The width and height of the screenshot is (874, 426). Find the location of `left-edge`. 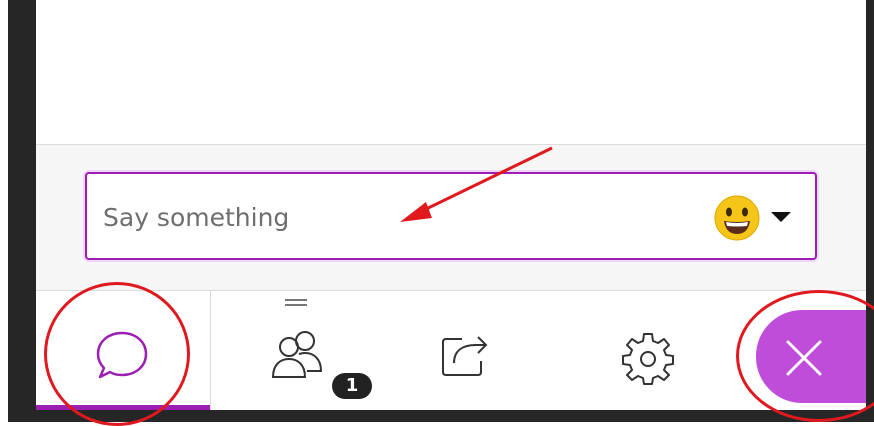

left-edge is located at coordinates (4, 211).